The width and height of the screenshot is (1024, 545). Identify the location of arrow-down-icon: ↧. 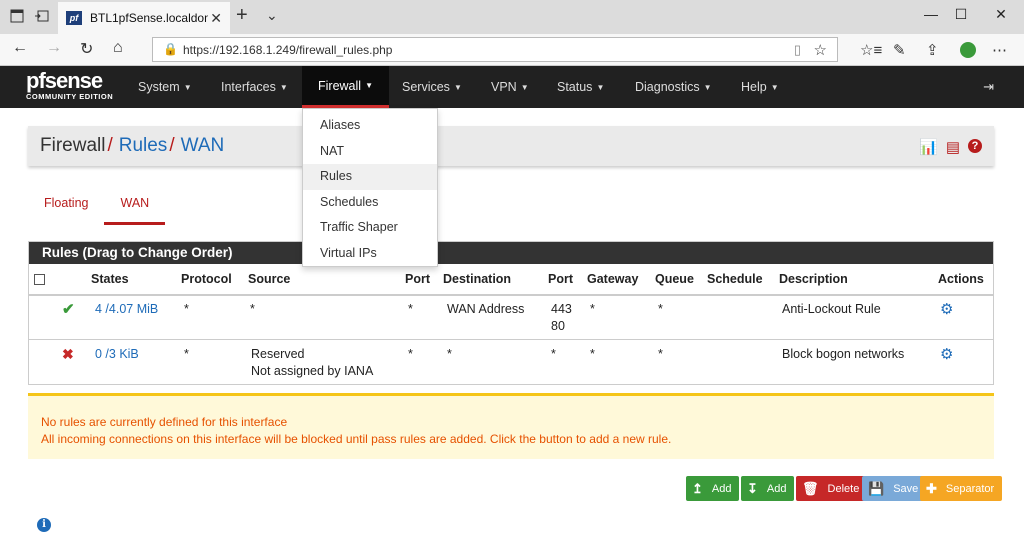
(752, 488).